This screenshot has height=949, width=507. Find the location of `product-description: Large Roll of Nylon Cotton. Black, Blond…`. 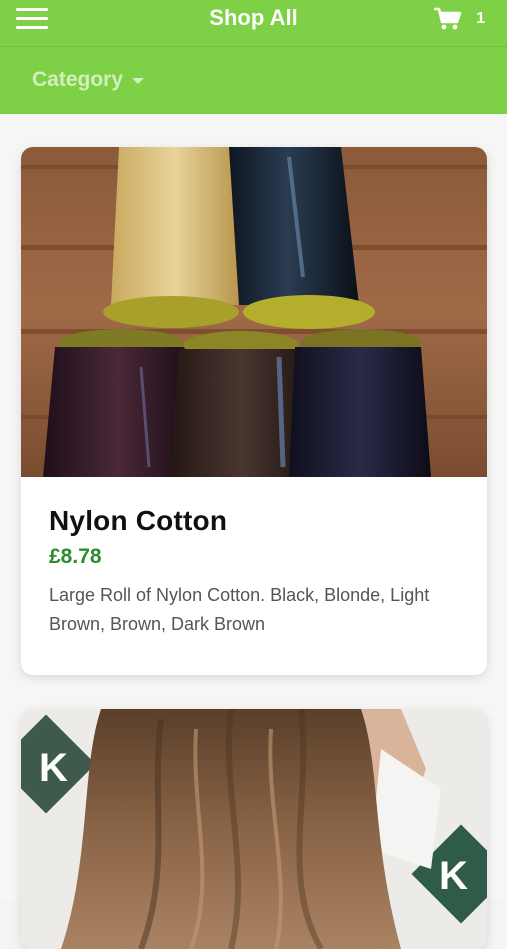

product-description: Large Roll of Nylon Cotton. Black, Blond… is located at coordinates (239, 609).